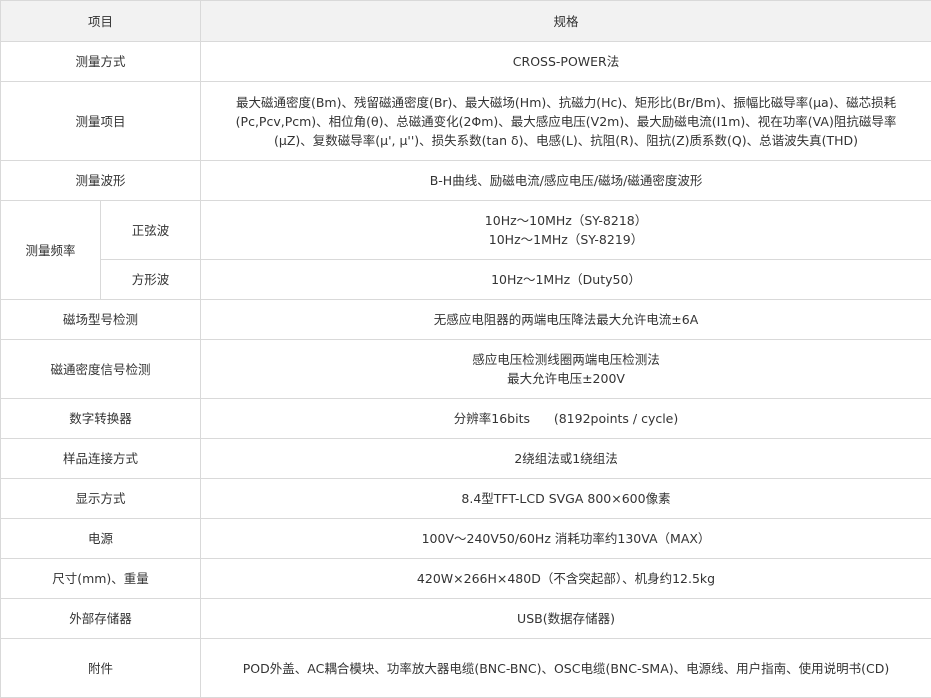 This screenshot has width=931, height=698. Describe the element at coordinates (150, 230) in the screenshot. I see `row-sublabel: 正弦波` at that location.